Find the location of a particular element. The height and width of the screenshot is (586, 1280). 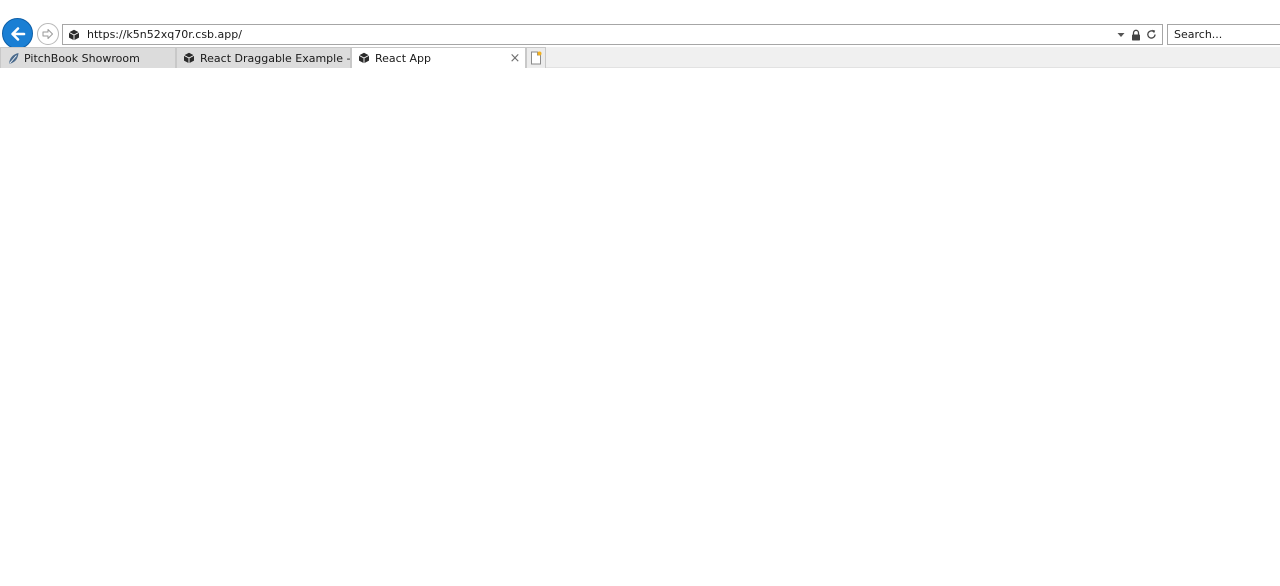

close-tab-icon: × is located at coordinates (515, 58).